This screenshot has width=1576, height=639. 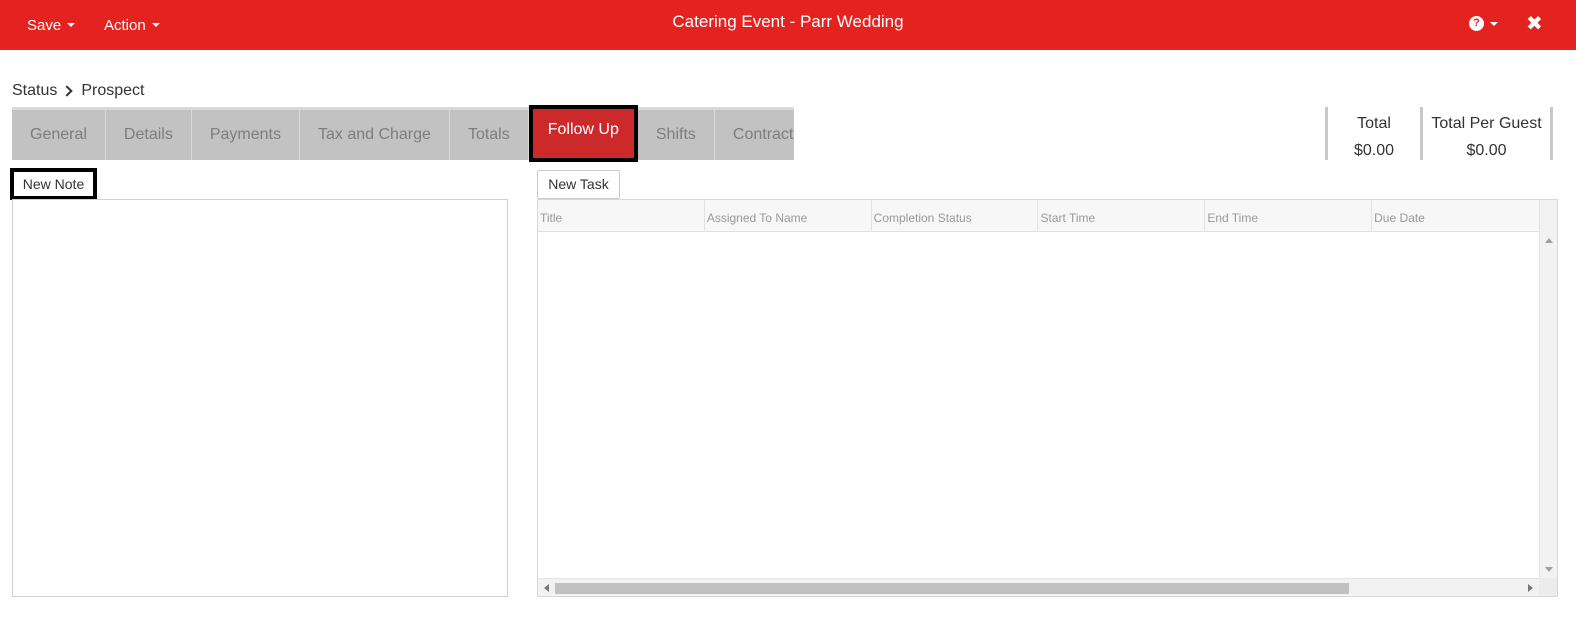 I want to click on help-menu-button: ?, so click(x=1483, y=23).